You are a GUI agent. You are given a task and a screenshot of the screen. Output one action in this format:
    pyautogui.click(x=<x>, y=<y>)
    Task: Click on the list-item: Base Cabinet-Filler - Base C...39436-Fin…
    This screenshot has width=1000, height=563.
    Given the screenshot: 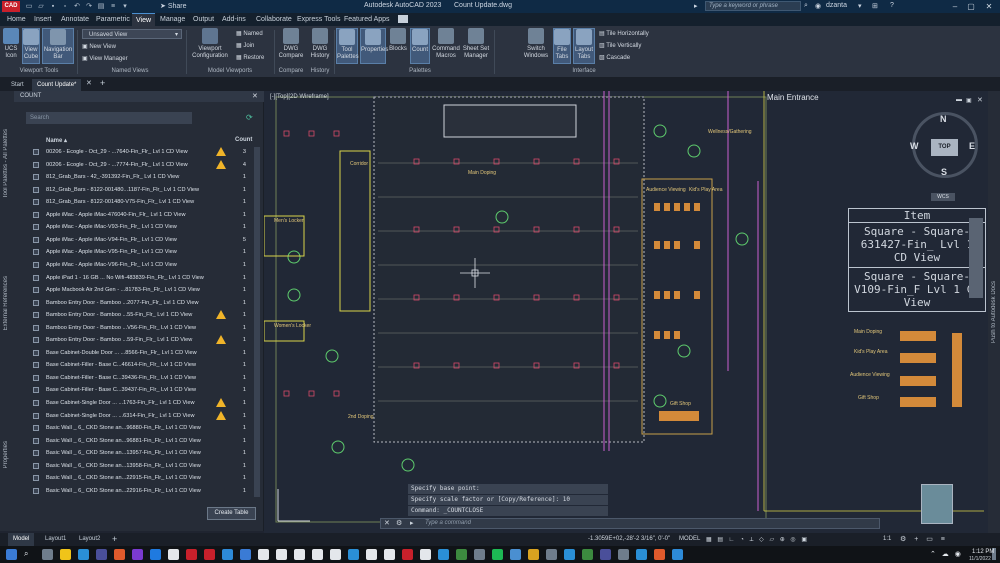 What is the action you would take?
    pyautogui.click(x=139, y=378)
    